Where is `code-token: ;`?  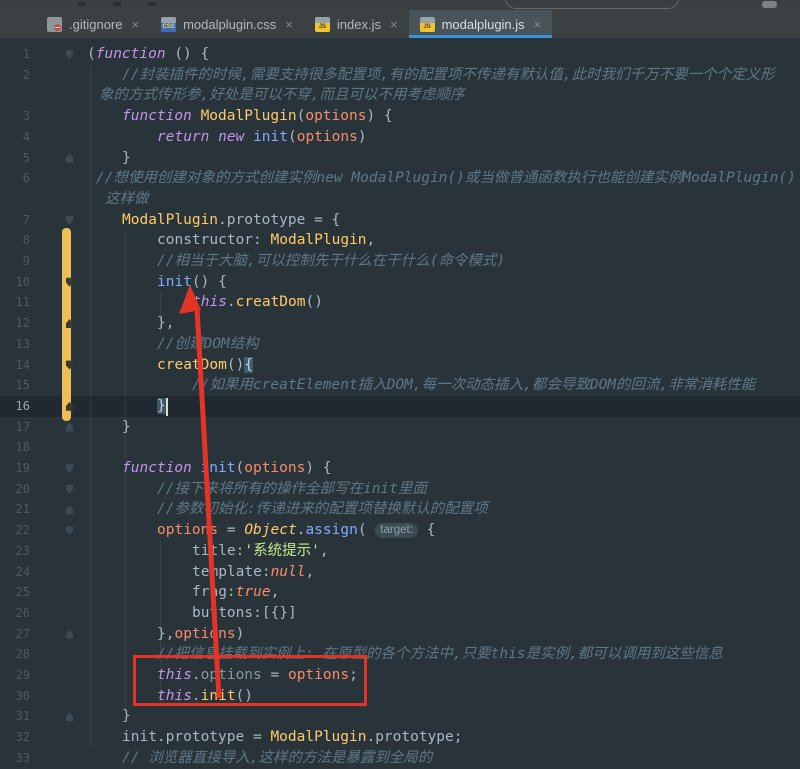 code-token: ; is located at coordinates (353, 675).